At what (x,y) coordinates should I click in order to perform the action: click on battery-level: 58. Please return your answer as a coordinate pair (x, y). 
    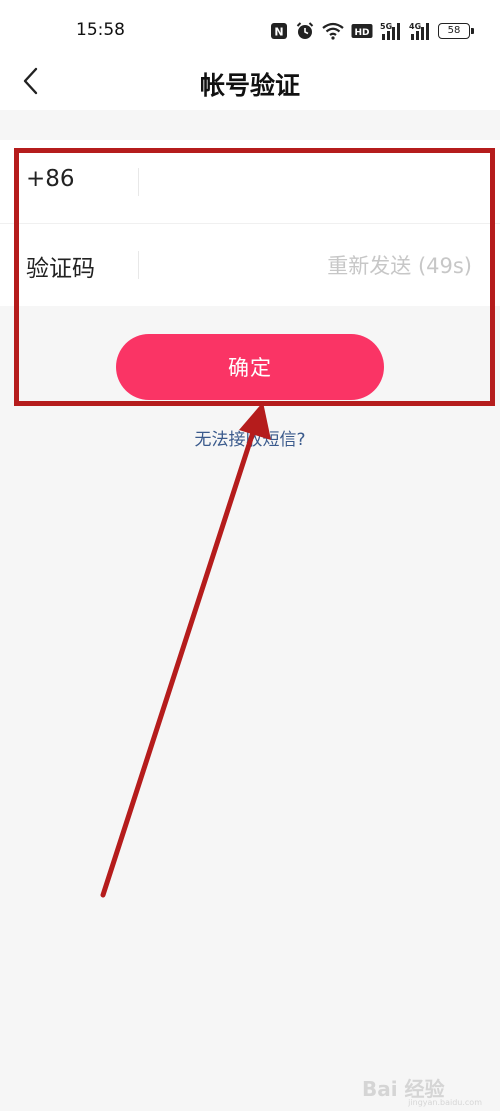
    Looking at the image, I should click on (456, 31).